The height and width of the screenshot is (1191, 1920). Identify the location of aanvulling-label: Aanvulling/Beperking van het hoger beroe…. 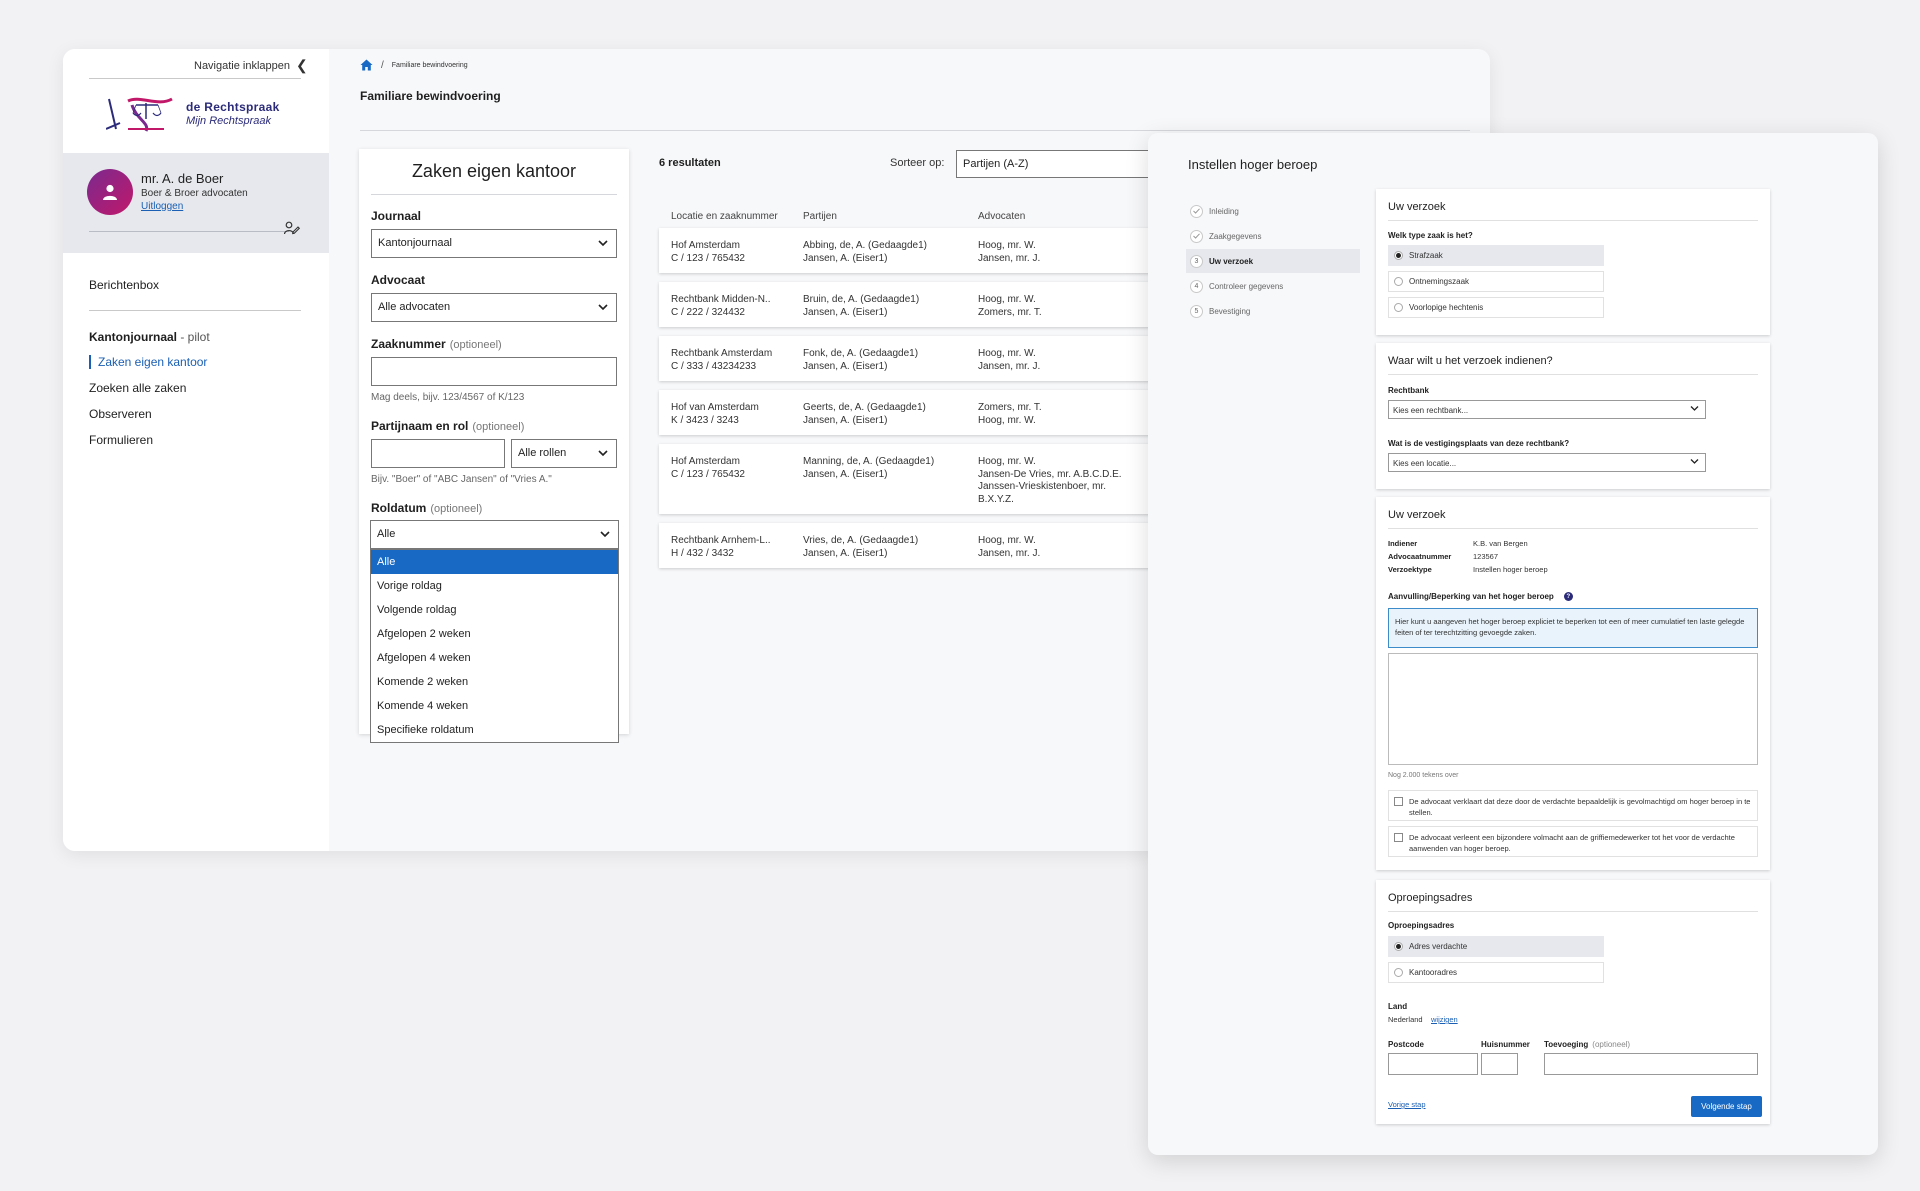
(1480, 596).